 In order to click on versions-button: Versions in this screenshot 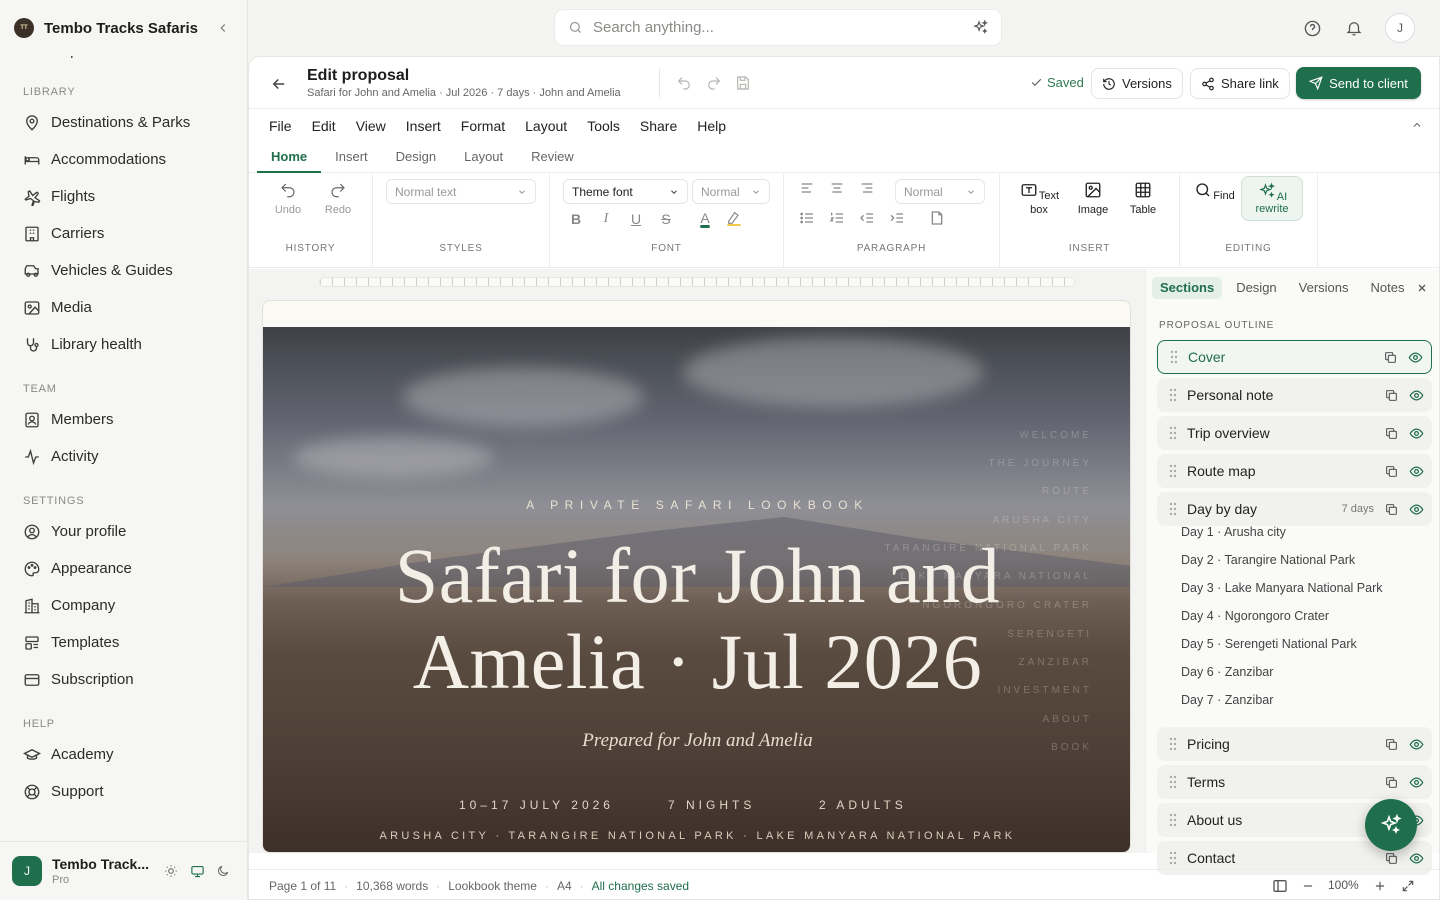, I will do `click(1137, 83)`.